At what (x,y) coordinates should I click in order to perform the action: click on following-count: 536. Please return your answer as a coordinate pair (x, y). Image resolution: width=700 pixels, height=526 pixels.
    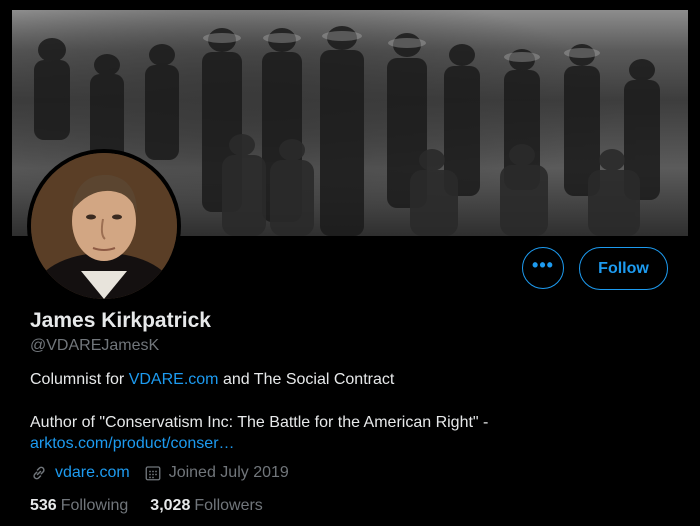
    Looking at the image, I should click on (43, 505).